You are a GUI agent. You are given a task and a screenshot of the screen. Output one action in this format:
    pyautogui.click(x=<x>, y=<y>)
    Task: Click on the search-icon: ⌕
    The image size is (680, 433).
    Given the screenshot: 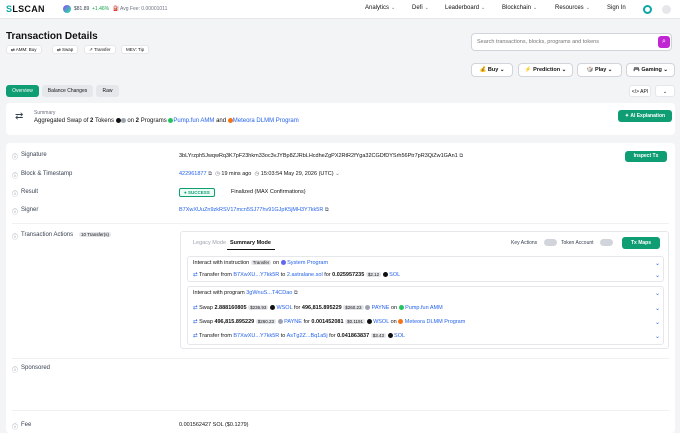 What is the action you would take?
    pyautogui.click(x=664, y=42)
    